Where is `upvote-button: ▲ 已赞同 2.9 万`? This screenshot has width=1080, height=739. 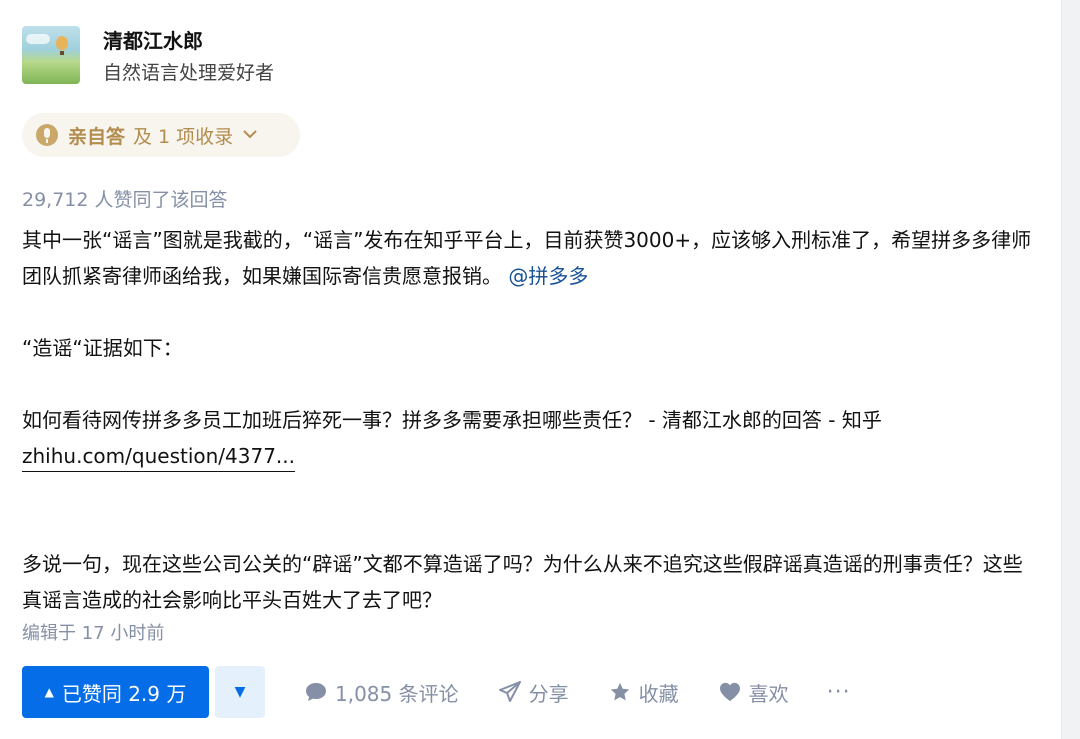
upvote-button: ▲ 已赞同 2.9 万 is located at coordinates (115, 692).